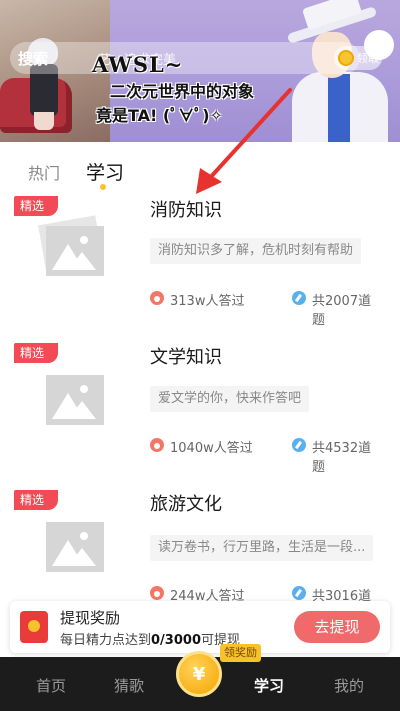 This screenshot has height=711, width=400. What do you see at coordinates (230, 399) in the screenshot?
I see `card-description: 爱文学的你，快来作答吧` at bounding box center [230, 399].